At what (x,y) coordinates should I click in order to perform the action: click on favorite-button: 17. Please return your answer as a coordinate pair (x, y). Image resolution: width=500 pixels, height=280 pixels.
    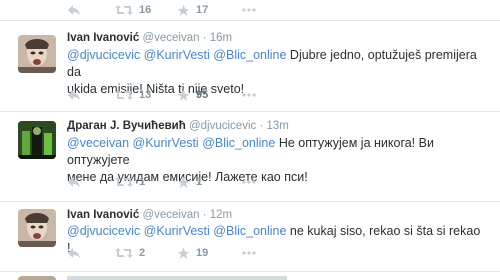
    Looking at the image, I should click on (192, 10).